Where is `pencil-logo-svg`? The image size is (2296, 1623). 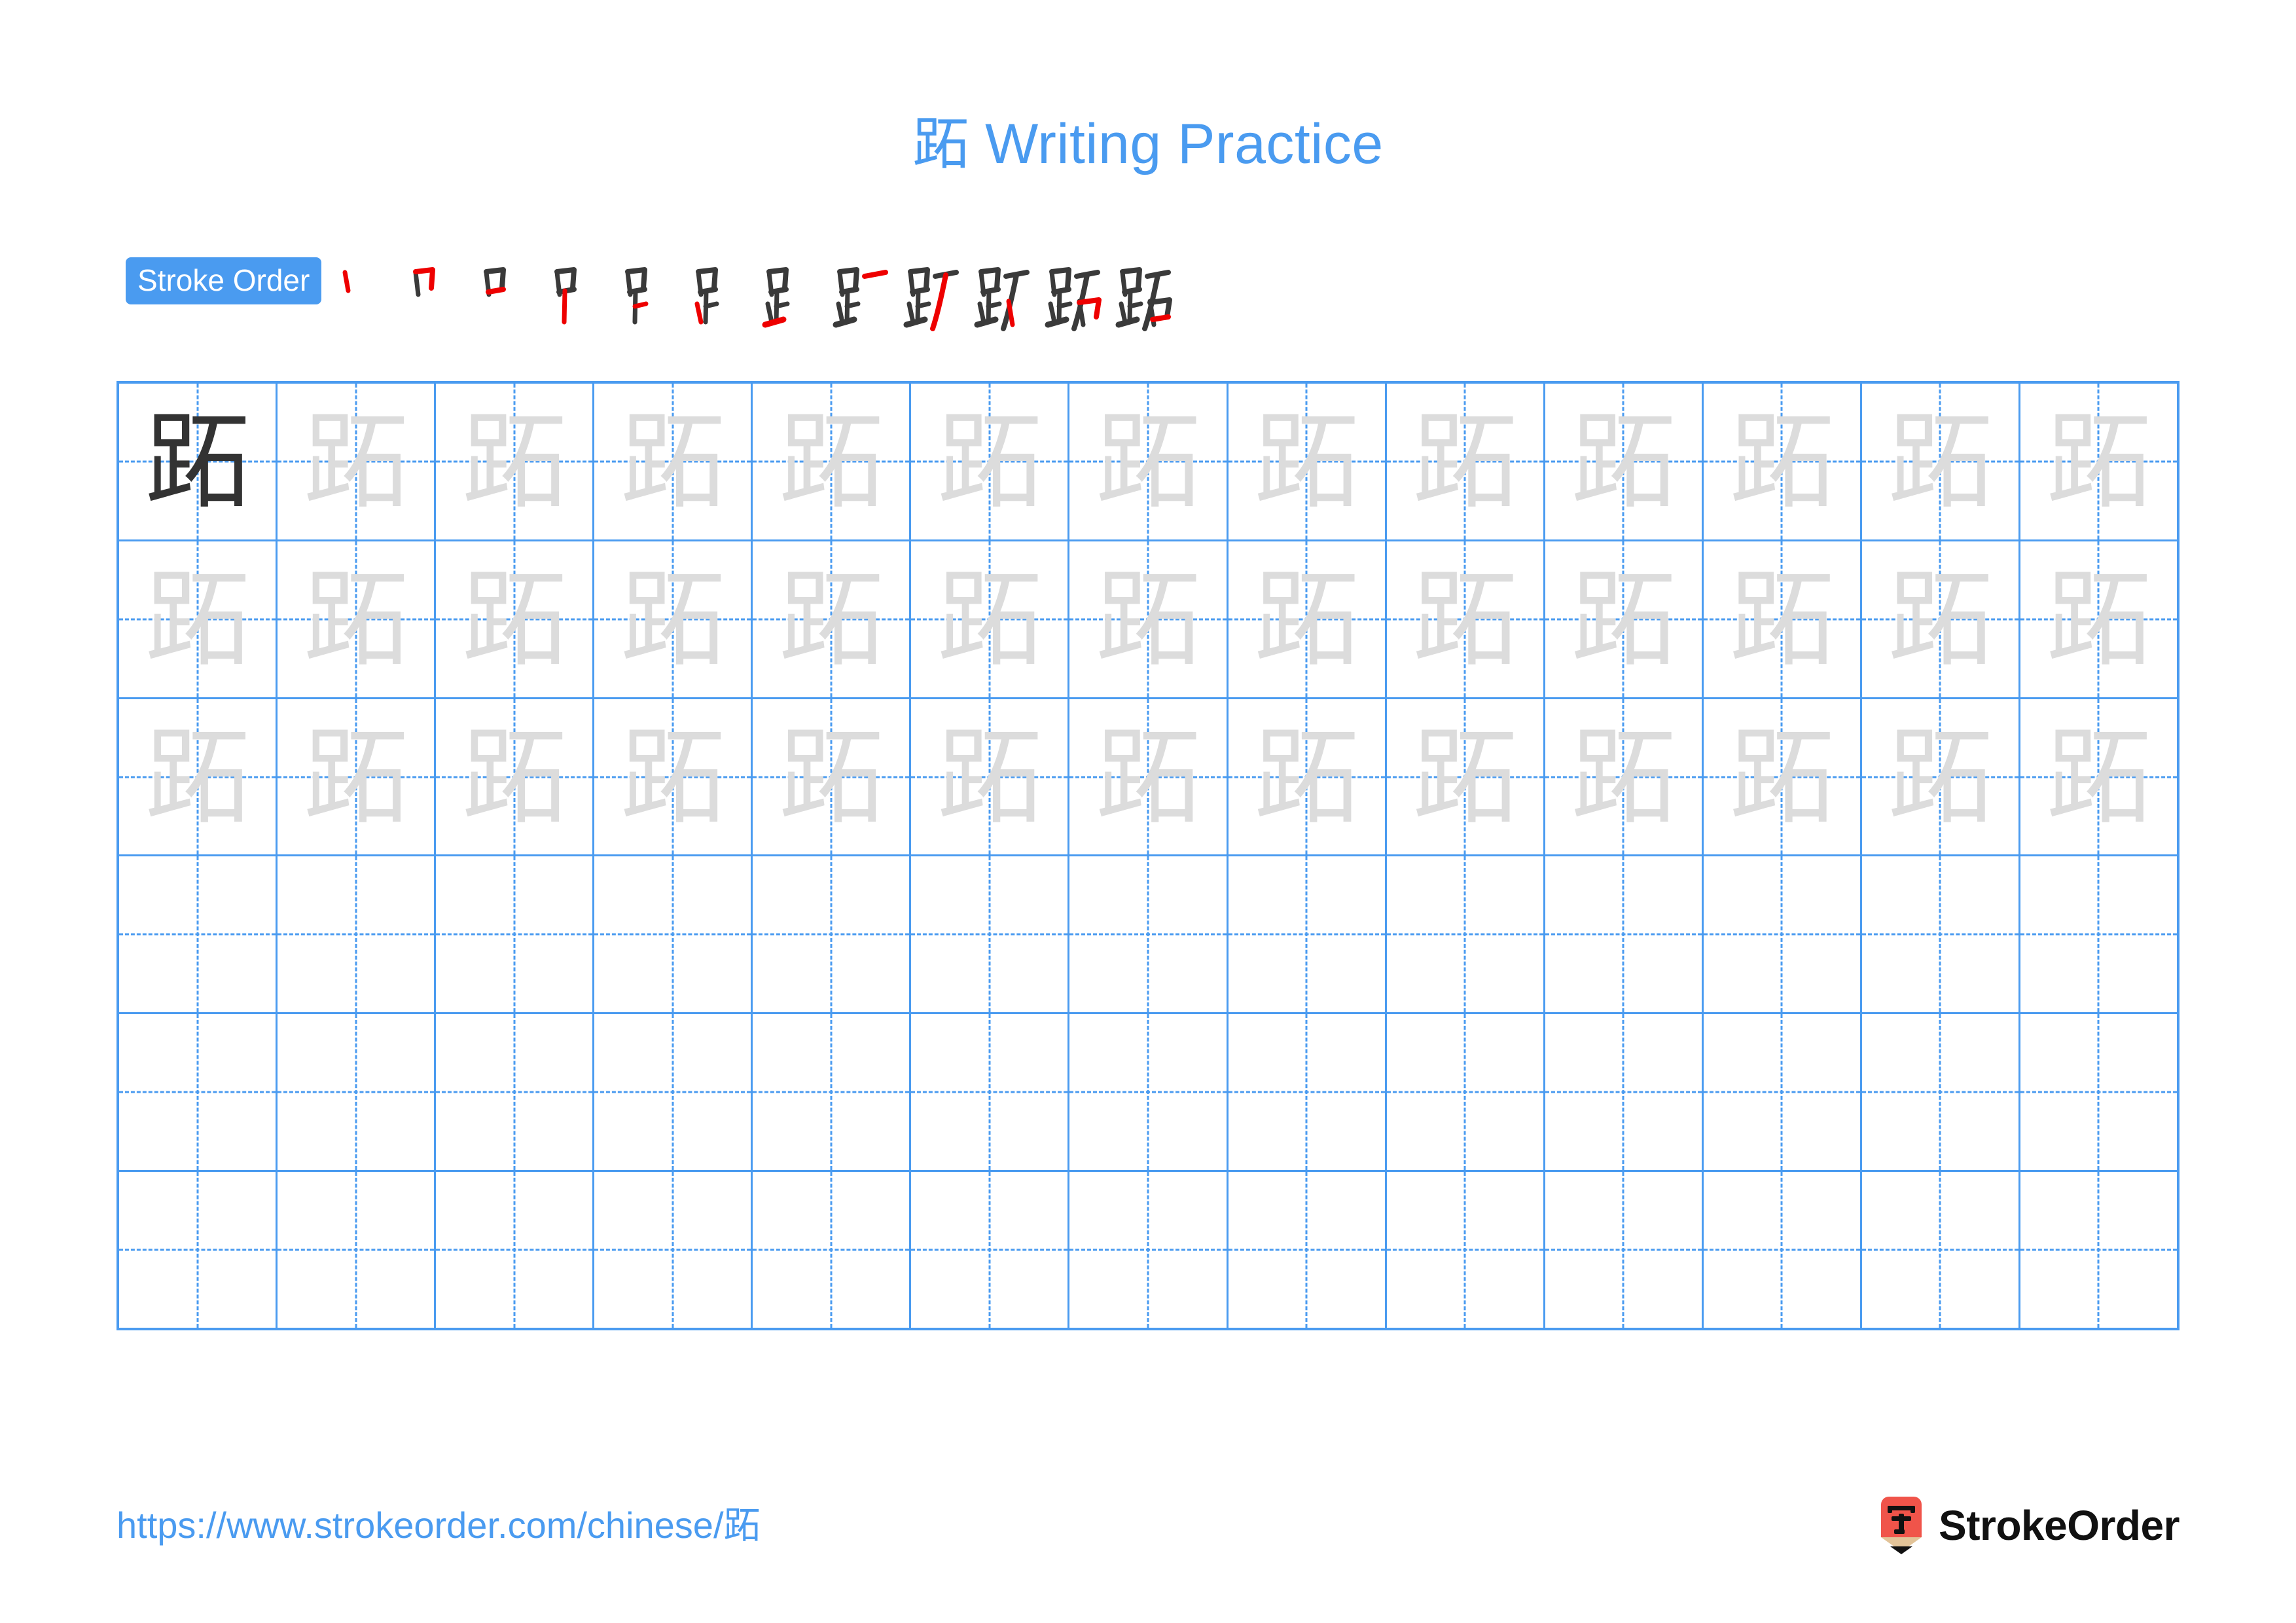 pencil-logo-svg is located at coordinates (1901, 1525).